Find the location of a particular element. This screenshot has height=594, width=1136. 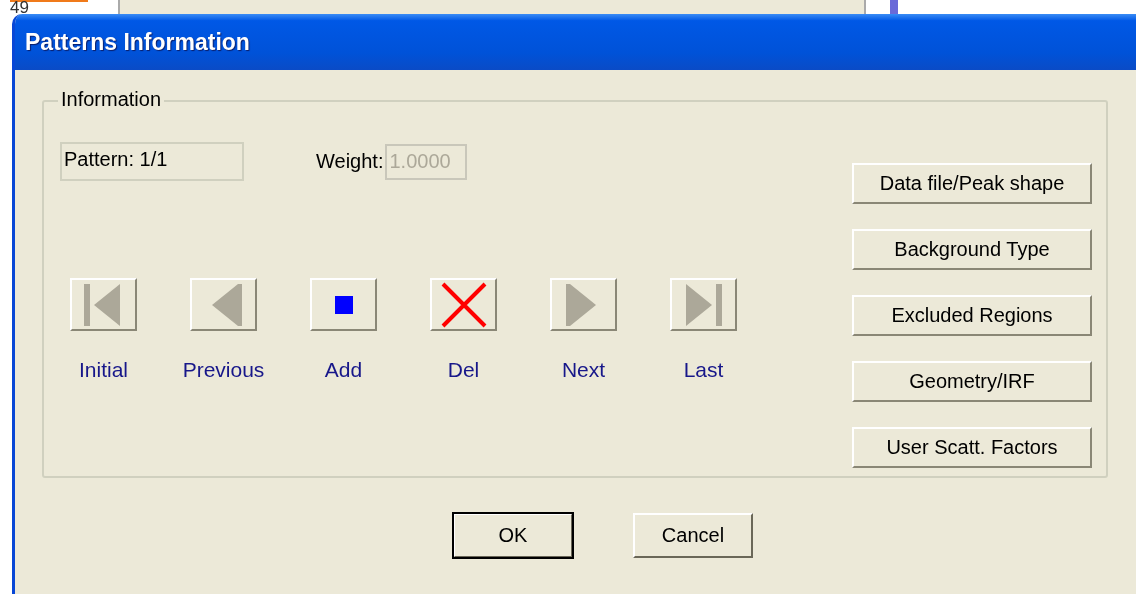

nav-label: Del is located at coordinates (463, 370).